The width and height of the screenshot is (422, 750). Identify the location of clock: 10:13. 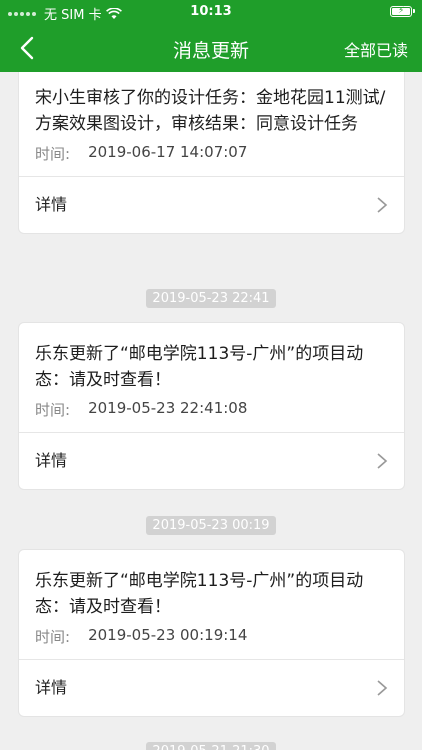
(211, 11).